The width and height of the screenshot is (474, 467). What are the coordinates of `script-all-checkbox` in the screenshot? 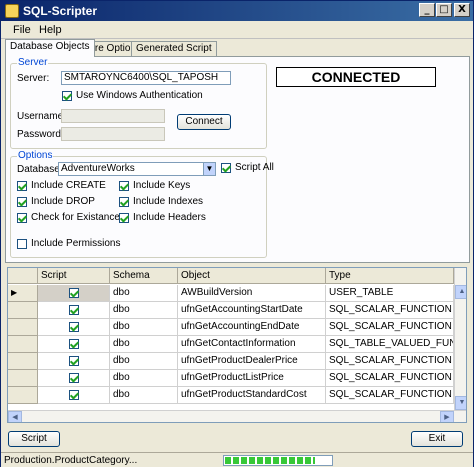 It's located at (226, 168).